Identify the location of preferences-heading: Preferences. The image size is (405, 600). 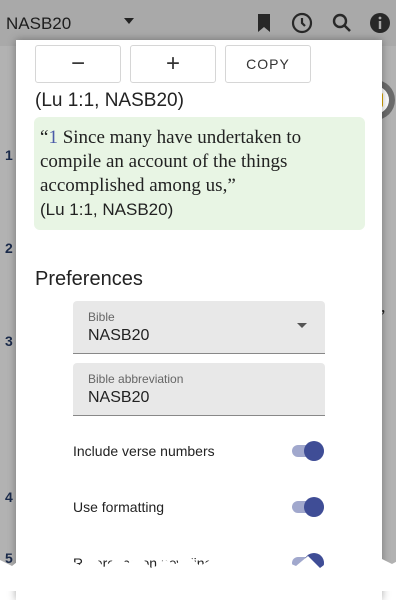
(89, 279).